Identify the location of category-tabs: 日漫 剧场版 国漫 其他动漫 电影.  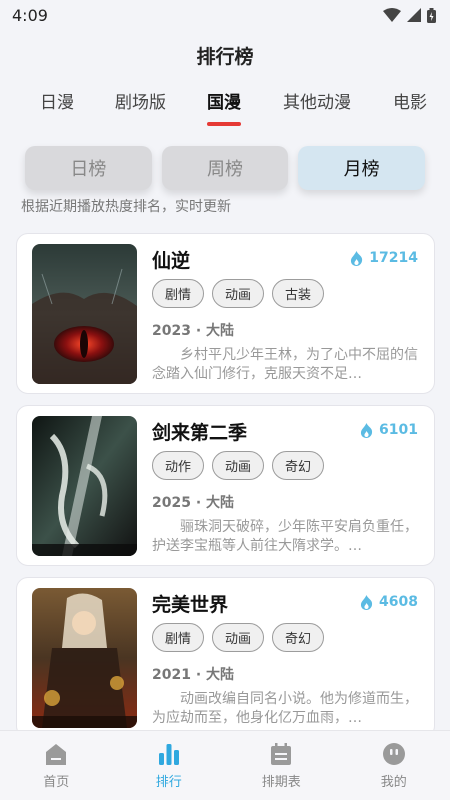
(225, 111).